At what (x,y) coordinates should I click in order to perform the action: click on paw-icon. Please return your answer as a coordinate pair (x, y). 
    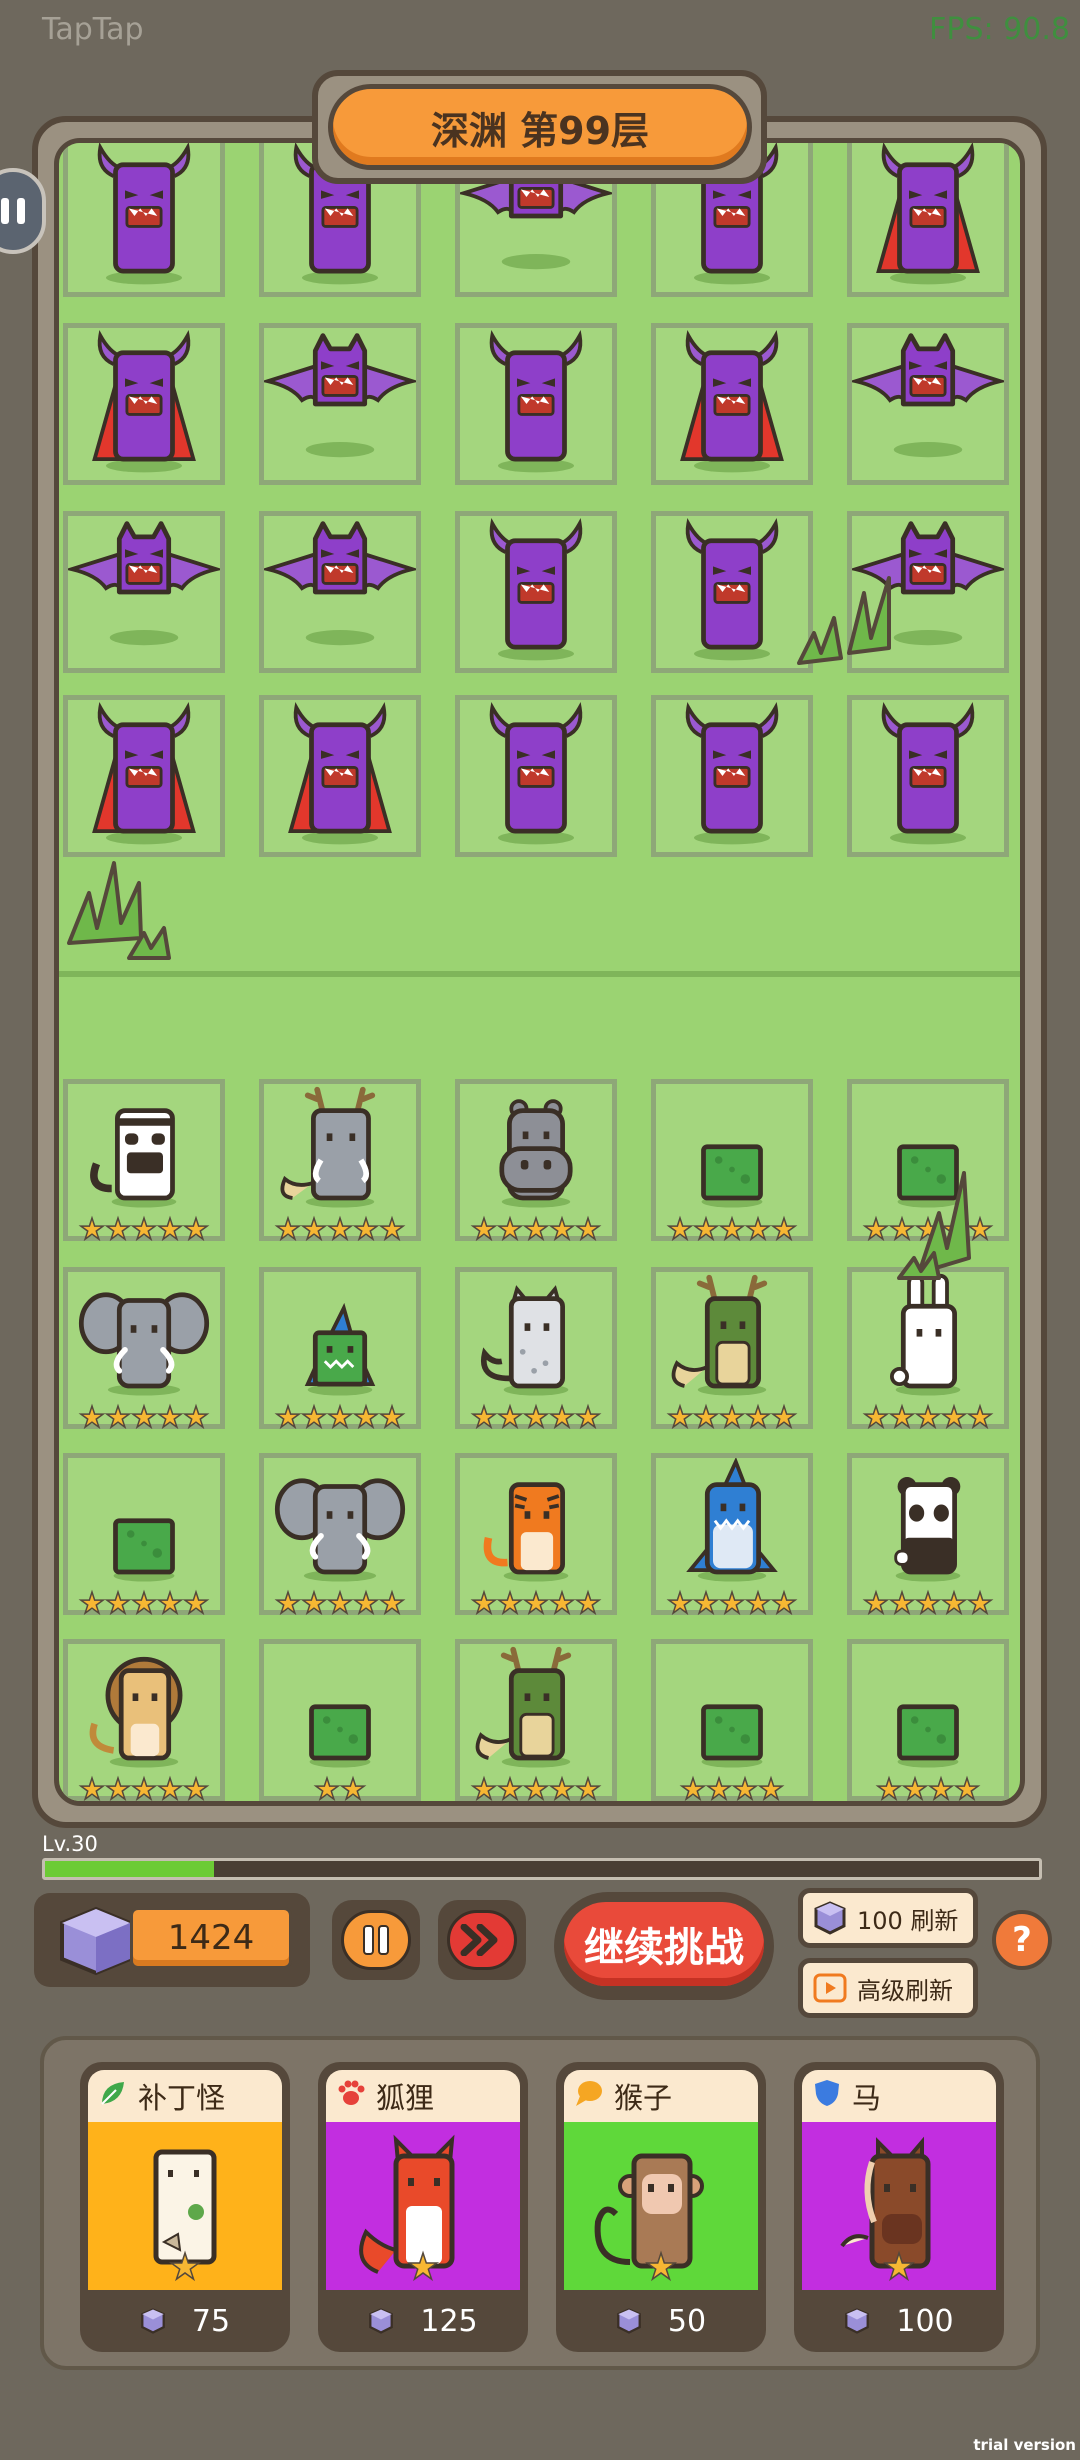
    Looking at the image, I should click on (351, 2096).